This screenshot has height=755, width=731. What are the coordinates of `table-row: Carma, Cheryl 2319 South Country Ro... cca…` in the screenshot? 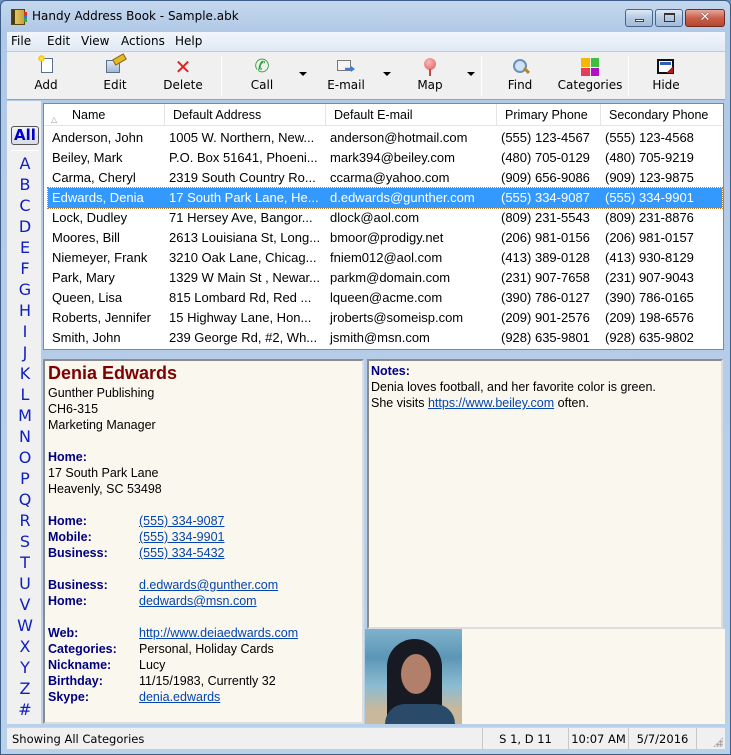 It's located at (385, 178).